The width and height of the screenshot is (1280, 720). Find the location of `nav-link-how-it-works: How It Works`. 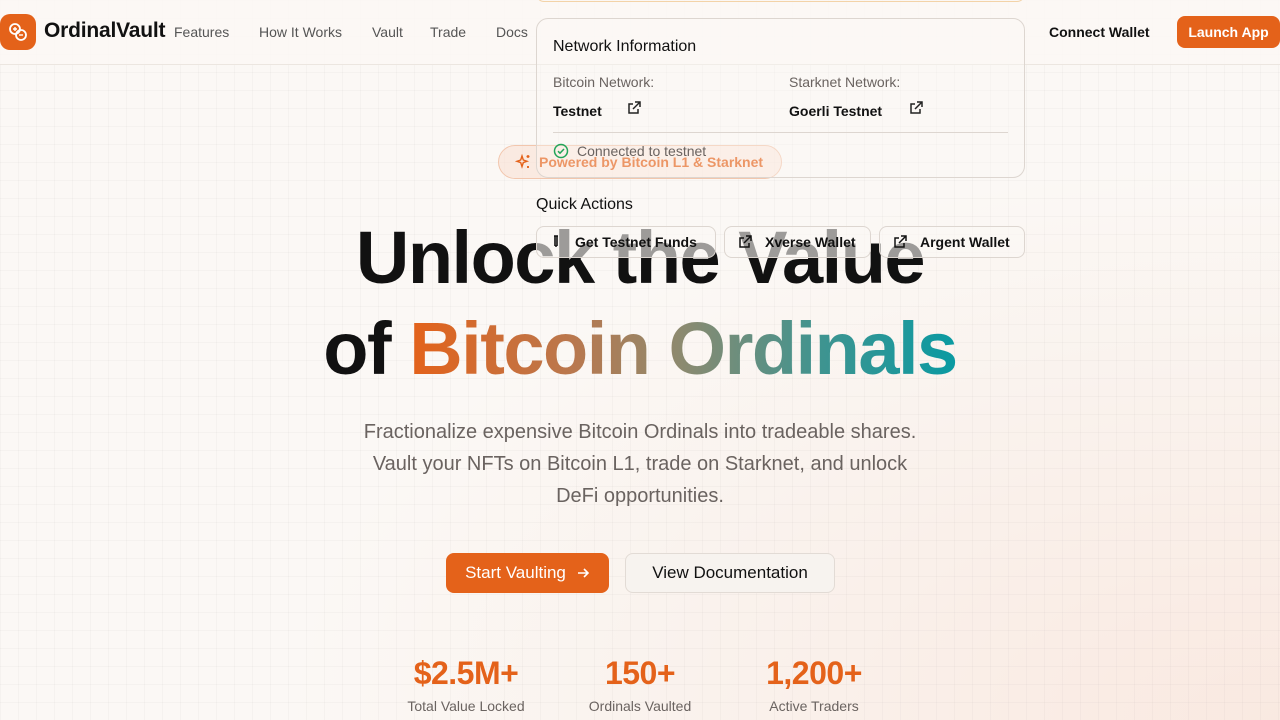

nav-link-how-it-works: How It Works is located at coordinates (300, 32).